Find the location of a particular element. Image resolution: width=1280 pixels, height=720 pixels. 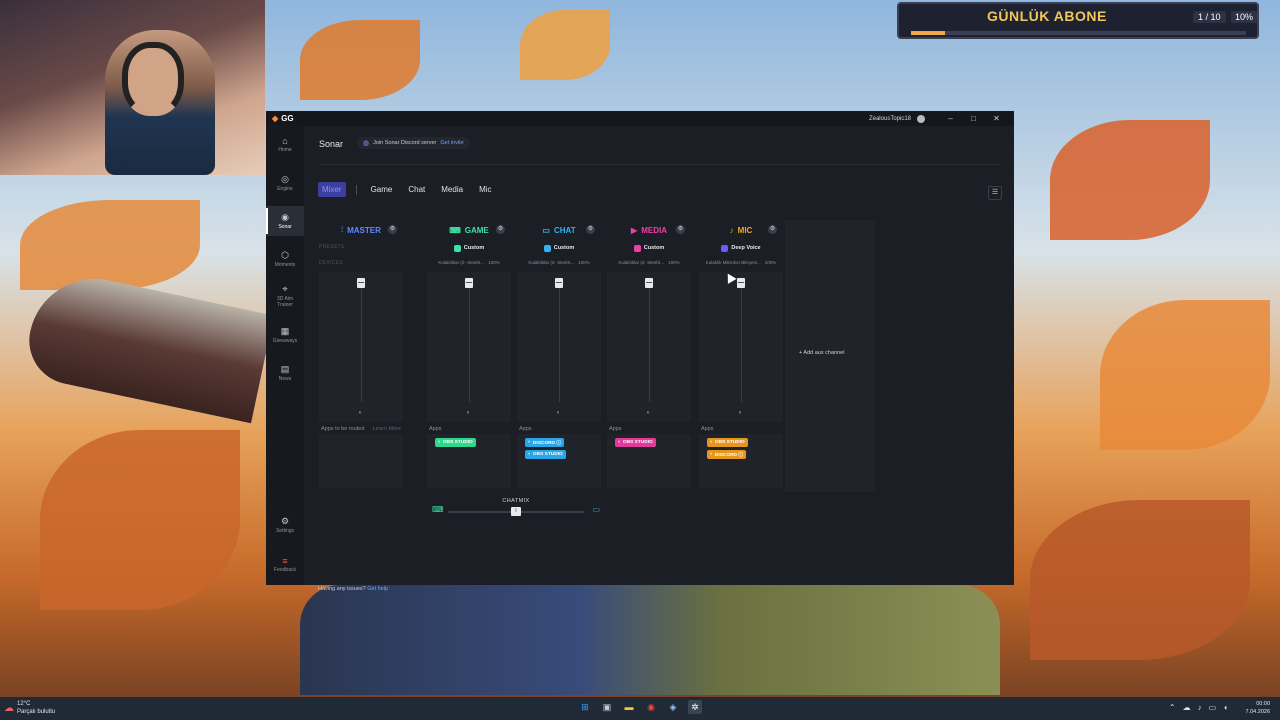

subscriber-goal-widget: GÜNLÜK ABONE 1 / 10 10% is located at coordinates (1078, 20).